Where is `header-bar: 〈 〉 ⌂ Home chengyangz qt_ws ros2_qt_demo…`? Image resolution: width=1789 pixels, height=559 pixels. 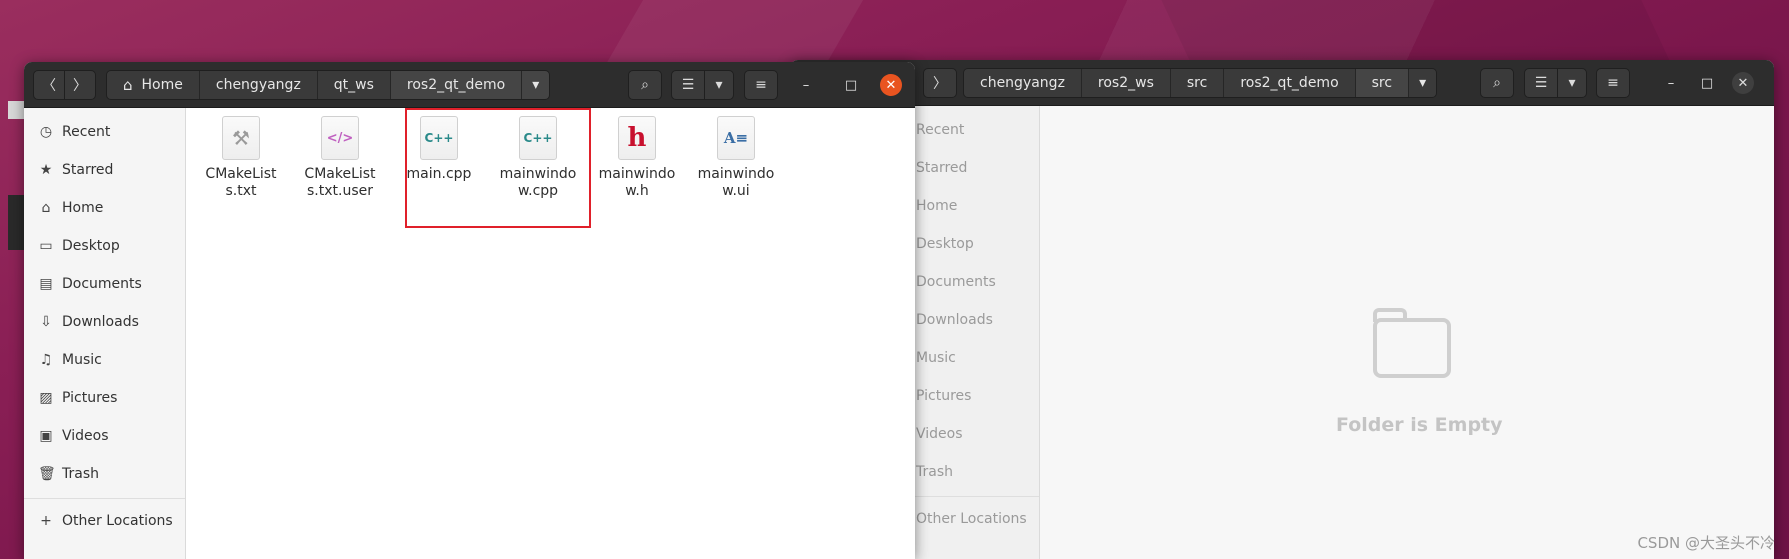
header-bar: 〈 〉 ⌂ Home chengyangz qt_ws ros2_qt_demo… is located at coordinates (469, 85).